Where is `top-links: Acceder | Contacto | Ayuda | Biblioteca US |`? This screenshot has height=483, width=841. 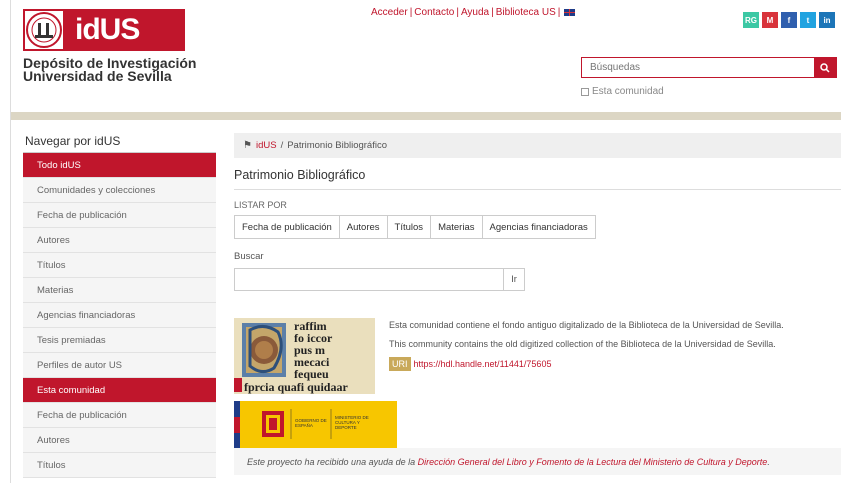 top-links: Acceder | Contacto | Ayuda | Biblioteca US | is located at coordinates (473, 12).